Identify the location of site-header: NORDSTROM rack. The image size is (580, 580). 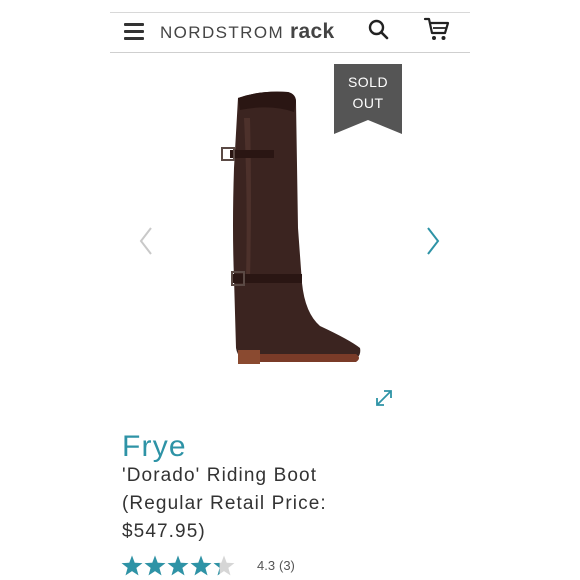
(290, 32).